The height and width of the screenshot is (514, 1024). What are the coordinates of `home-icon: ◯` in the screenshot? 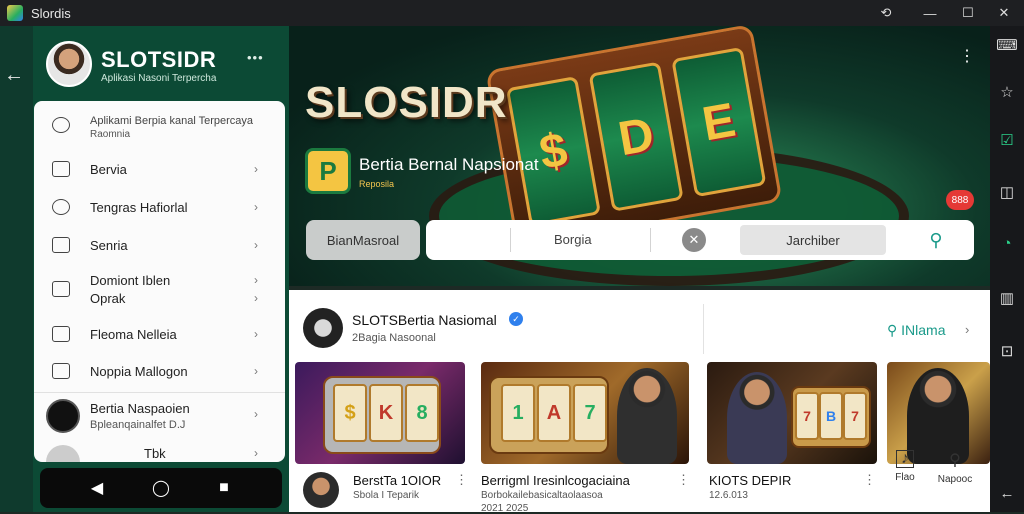 It's located at (161, 488).